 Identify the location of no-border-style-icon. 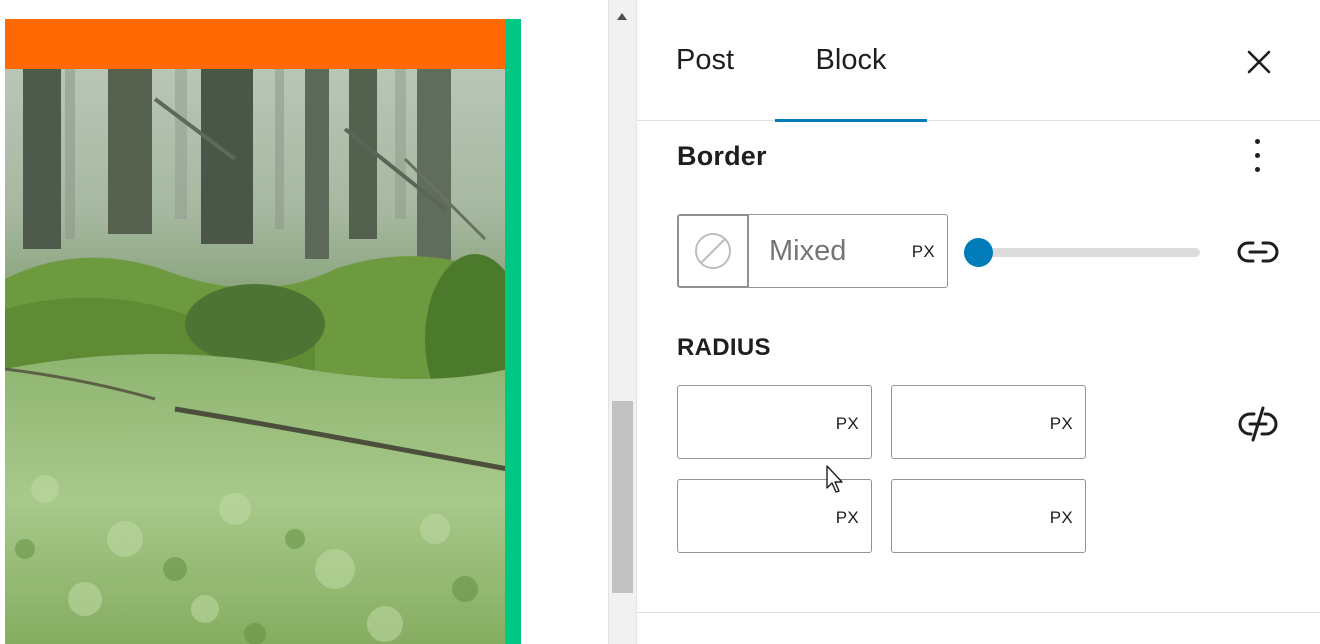
(713, 251).